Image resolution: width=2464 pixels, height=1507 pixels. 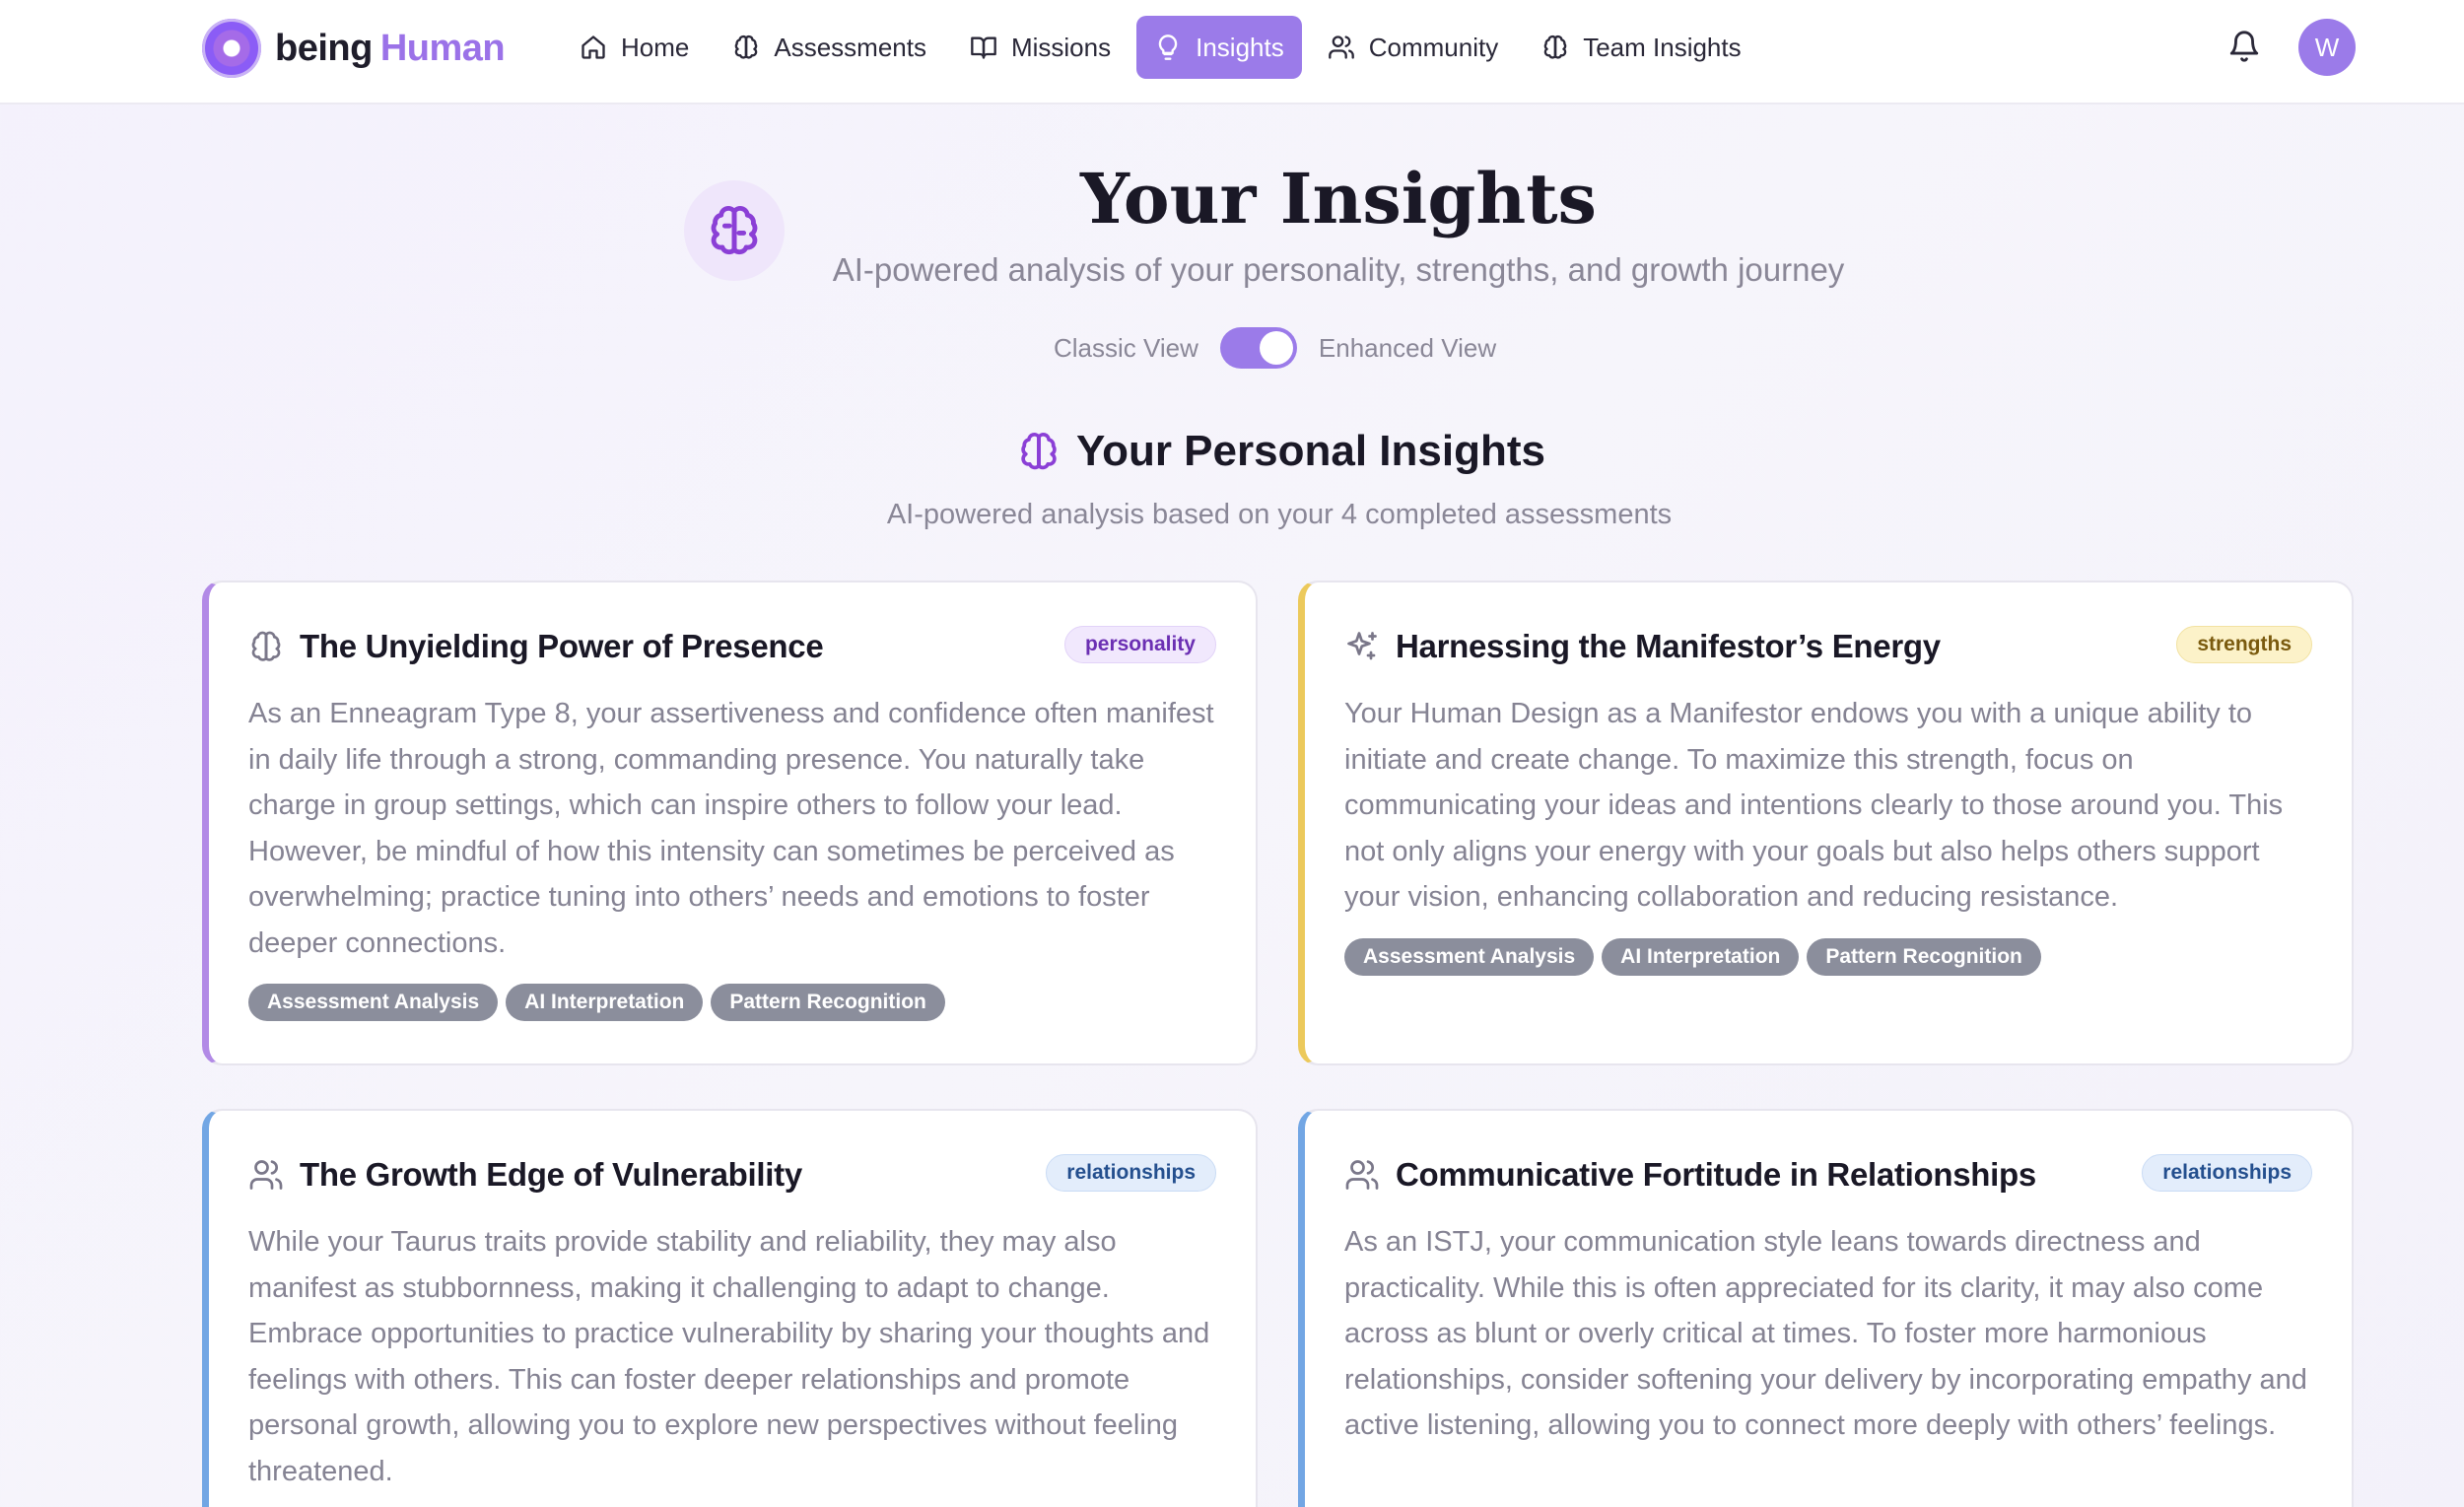 What do you see at coordinates (231, 48) in the screenshot?
I see `brand-logo-icon` at bounding box center [231, 48].